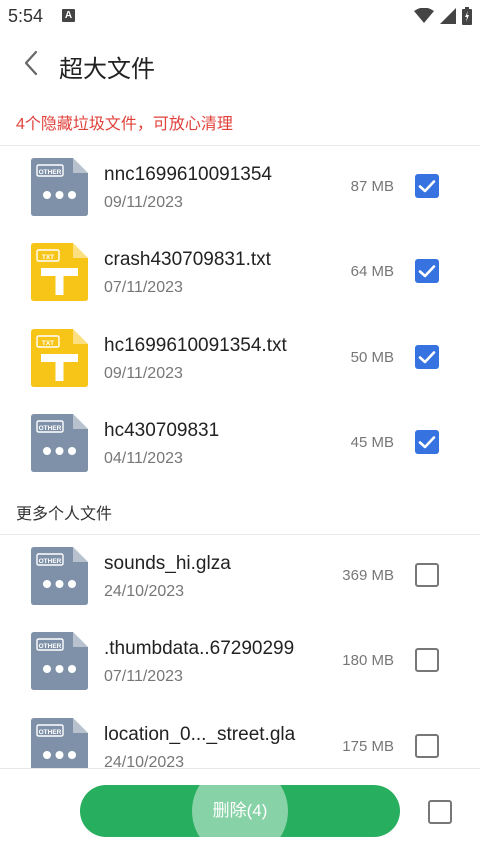 This screenshot has width=480, height=854. What do you see at coordinates (372, 442) in the screenshot?
I see `file-size: 45 MB` at bounding box center [372, 442].